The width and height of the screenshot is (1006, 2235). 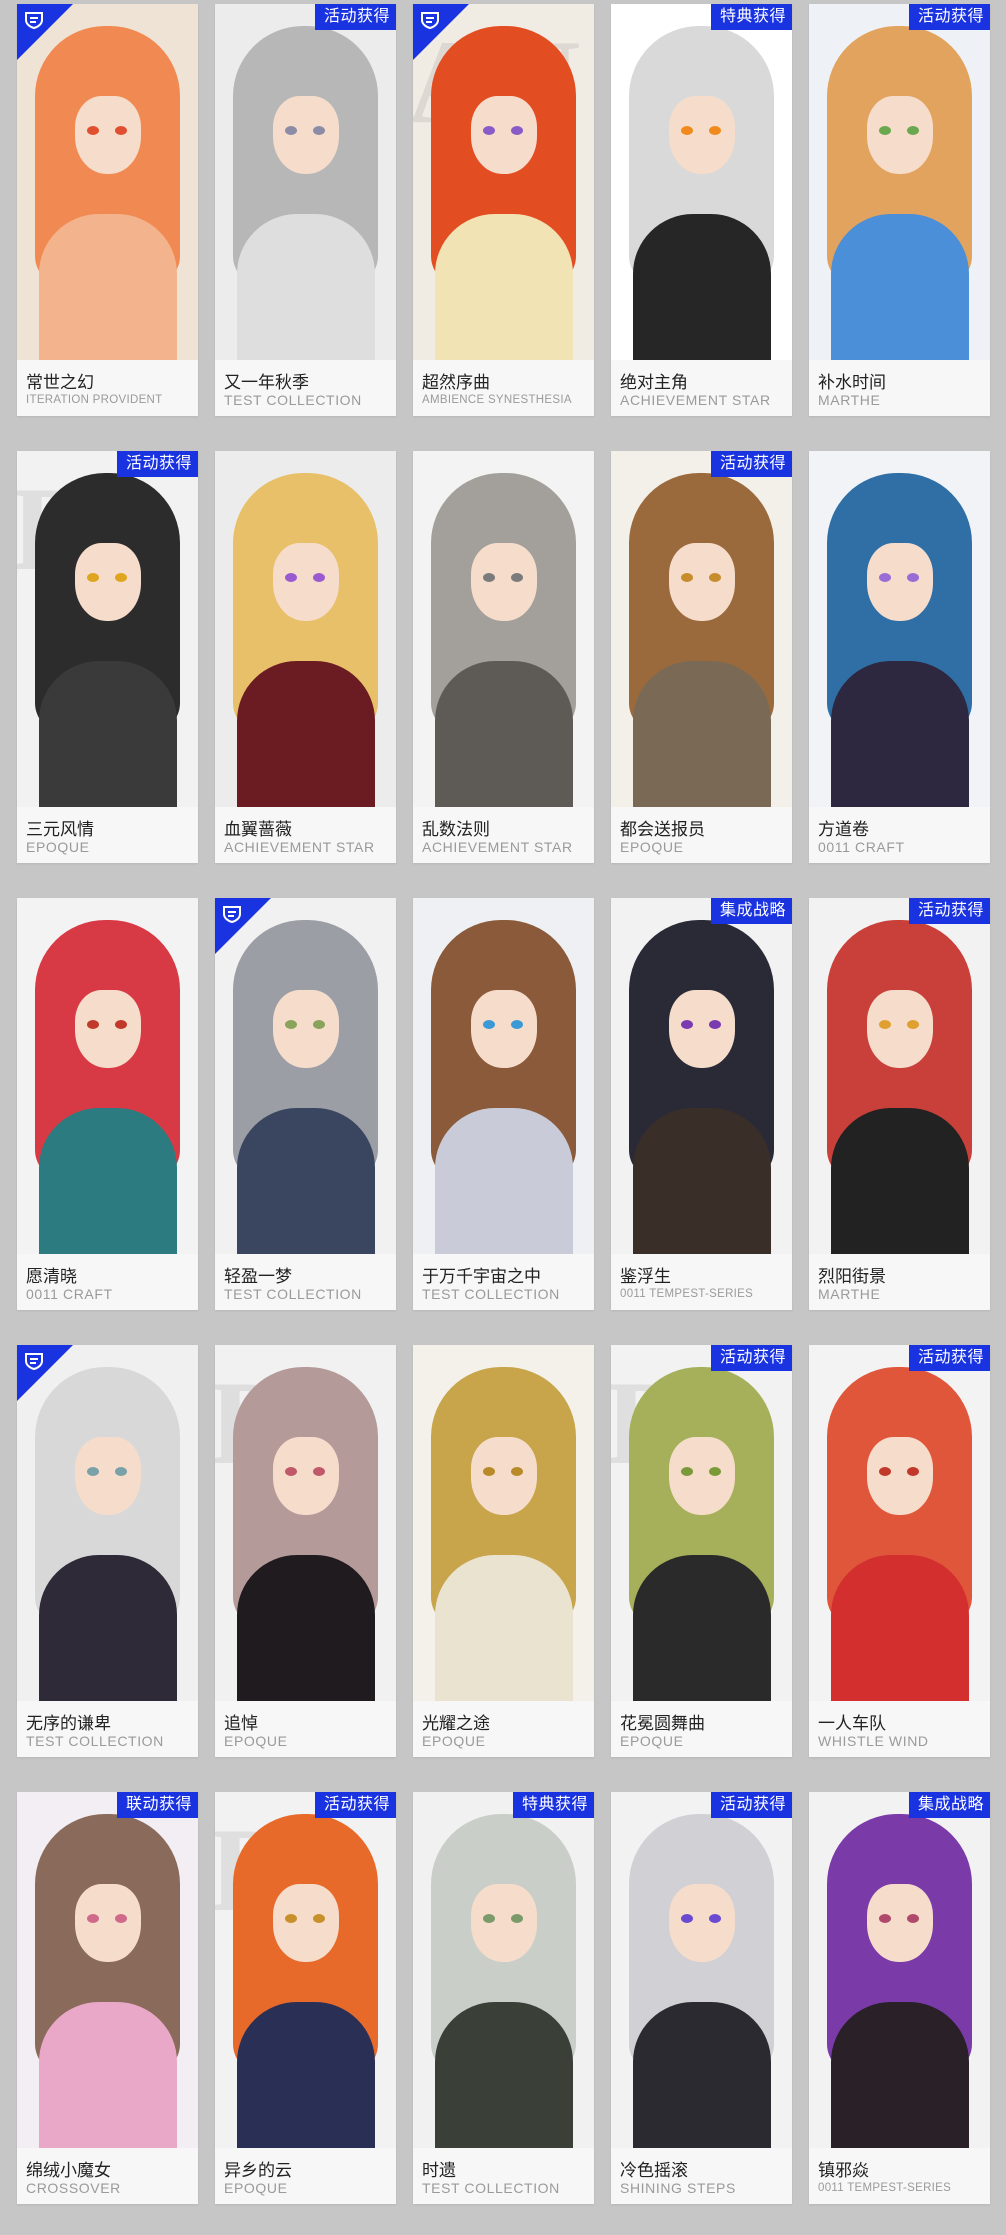 I want to click on skin-artwork: D, so click(x=701, y=1523).